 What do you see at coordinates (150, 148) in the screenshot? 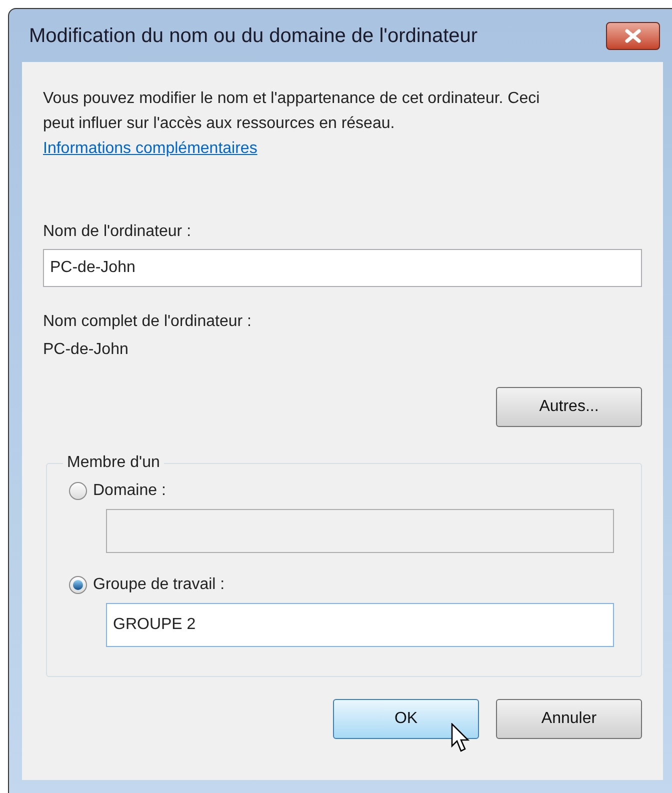
I see `more-info-link: Informations complémentaires` at bounding box center [150, 148].